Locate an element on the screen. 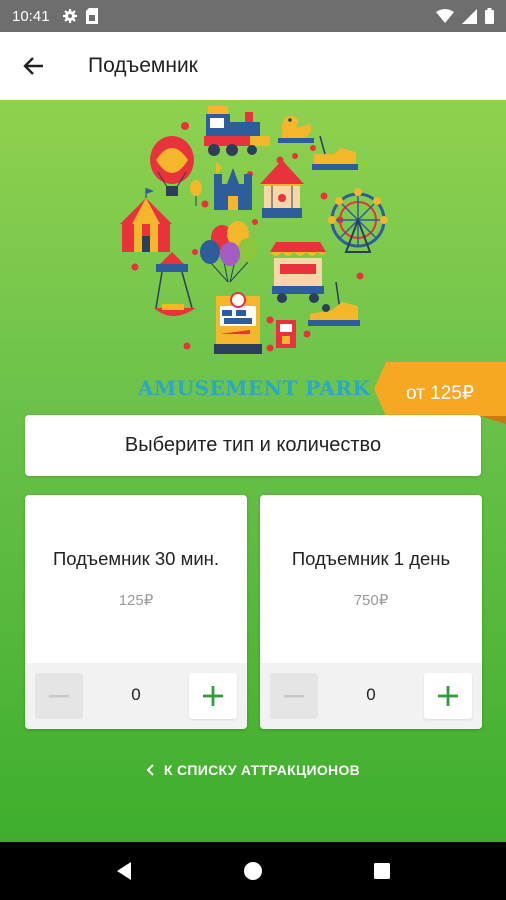  bumper-car-icon is located at coordinates (335, 152).